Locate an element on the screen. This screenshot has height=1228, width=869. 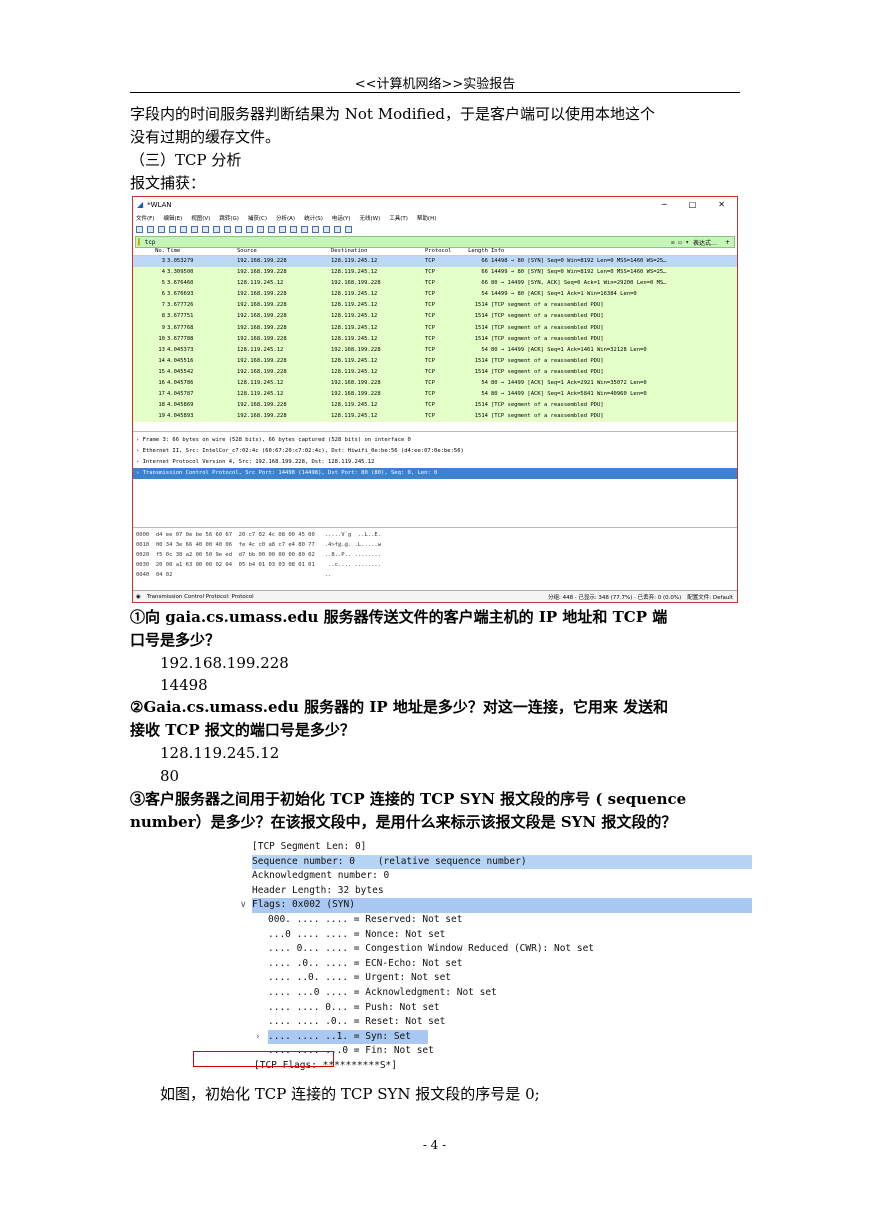
status-left: Transmission Control Protocol: Protocol is located at coordinates (200, 596).